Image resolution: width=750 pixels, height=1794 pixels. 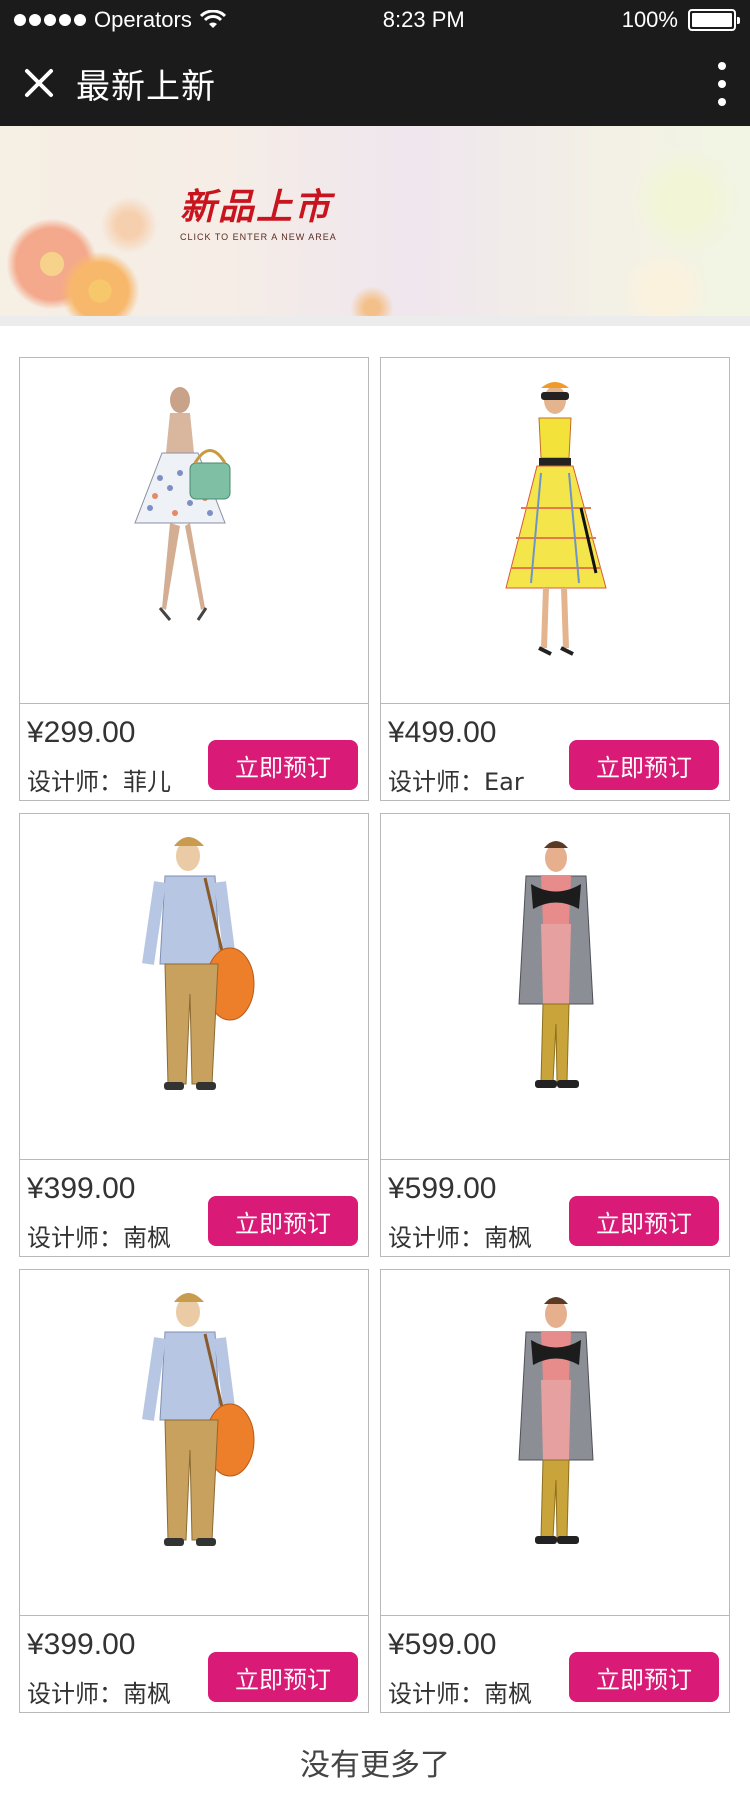 I want to click on close-icon, so click(x=38, y=83).